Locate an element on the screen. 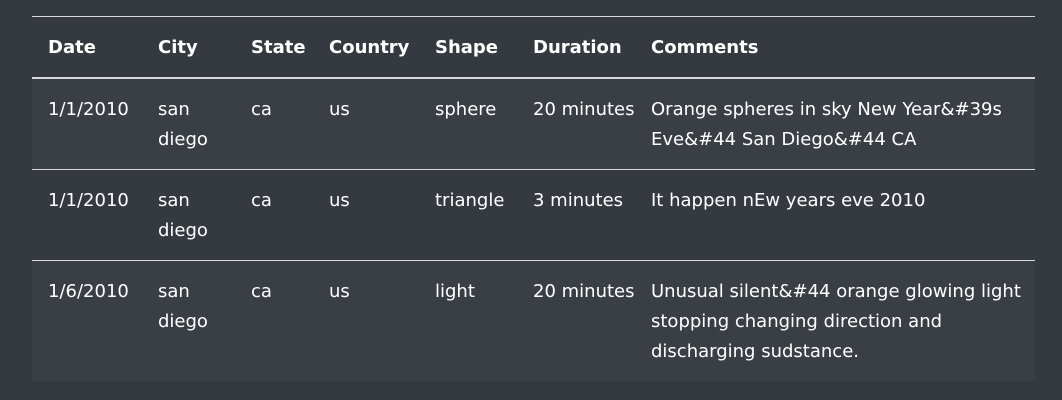  cell-shape: light is located at coordinates (468, 320).